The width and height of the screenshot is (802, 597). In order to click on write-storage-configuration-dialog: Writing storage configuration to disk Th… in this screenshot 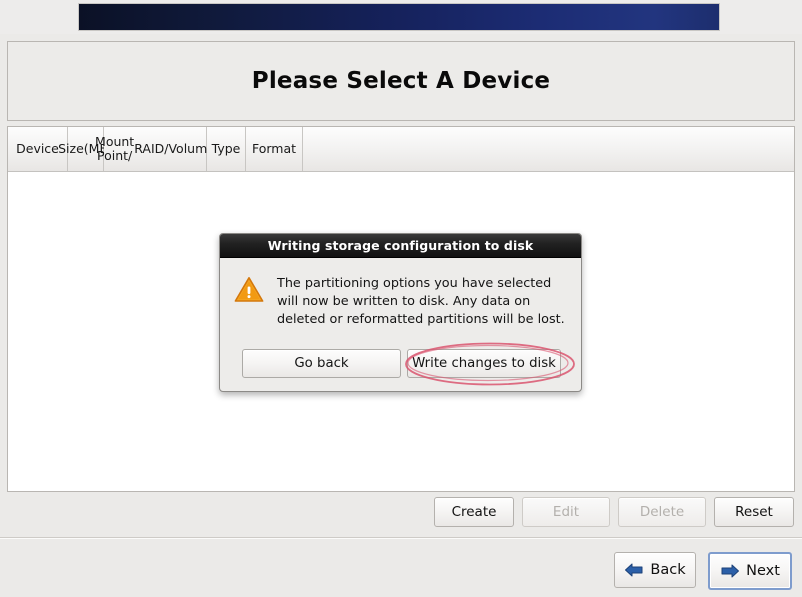, I will do `click(400, 312)`.